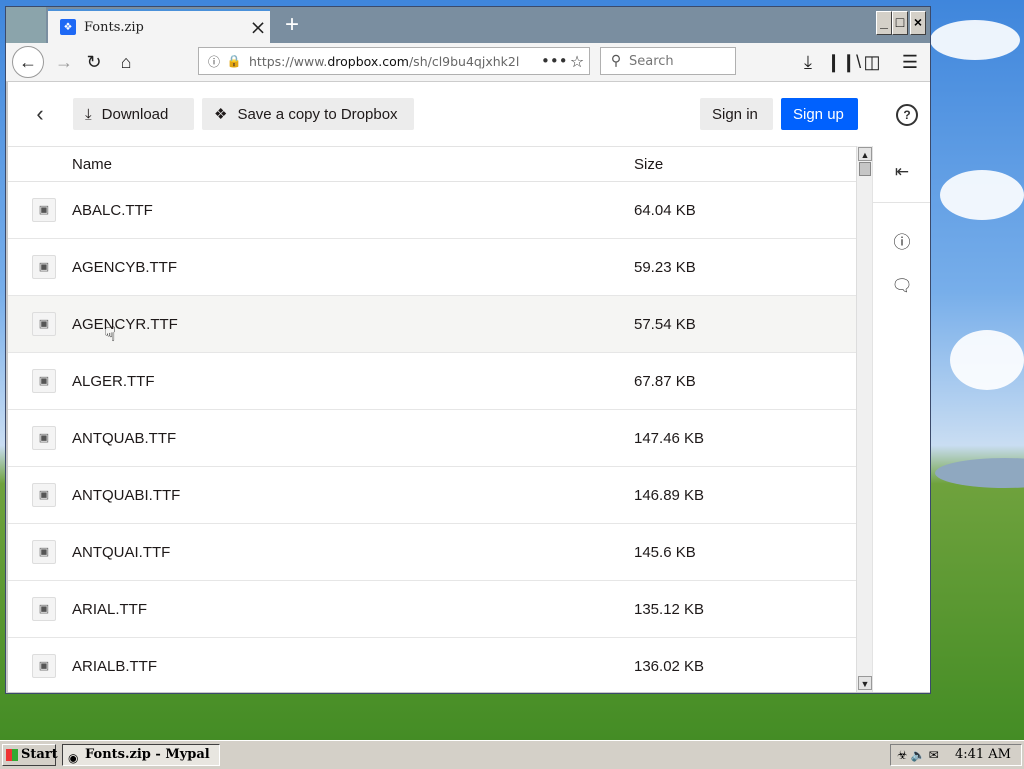 The height and width of the screenshot is (769, 1024). I want to click on file-size: 145.6 KB, so click(665, 552).